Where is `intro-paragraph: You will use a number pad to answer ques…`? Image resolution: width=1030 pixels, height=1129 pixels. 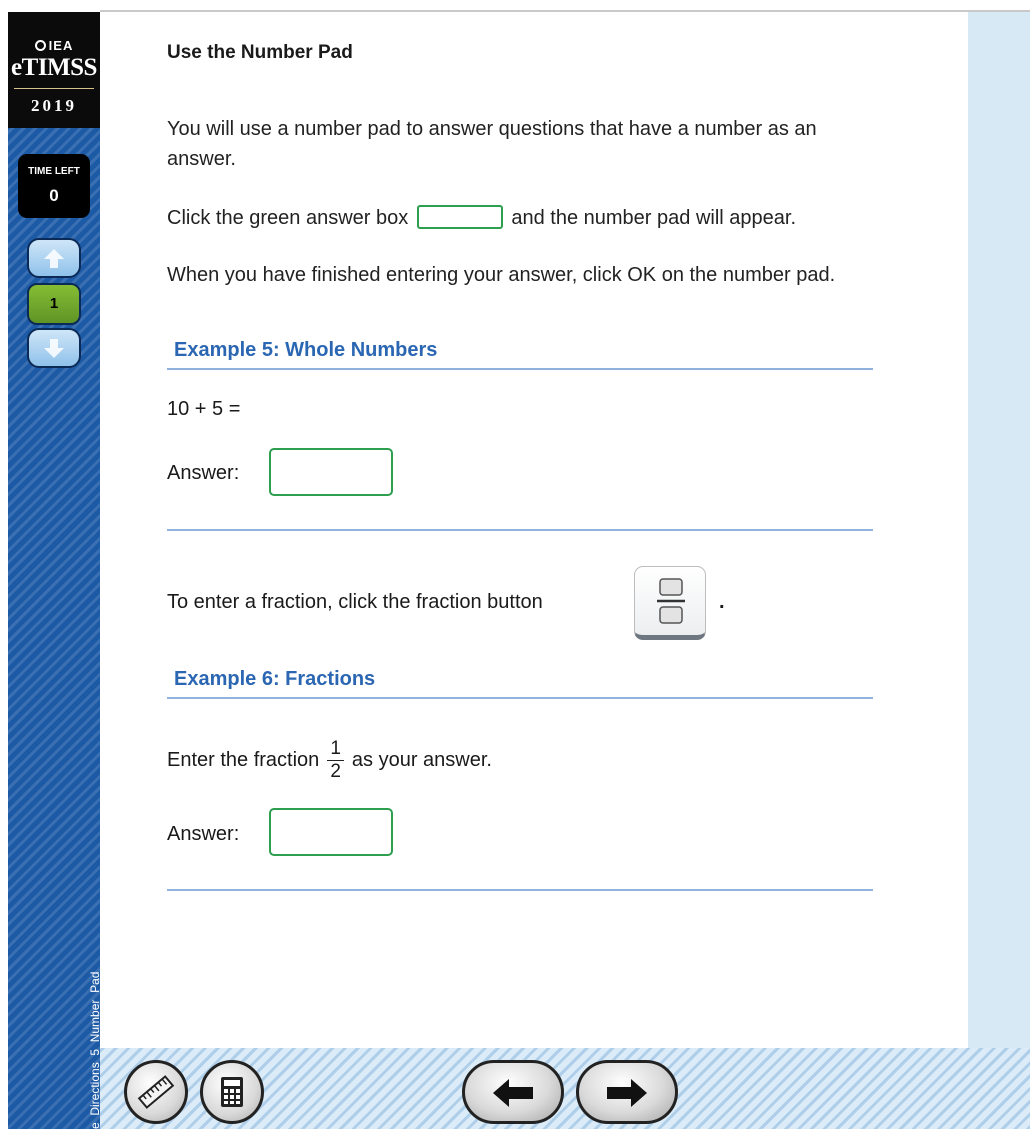
intro-paragraph: You will use a number pad to answer ques… is located at coordinates (492, 144).